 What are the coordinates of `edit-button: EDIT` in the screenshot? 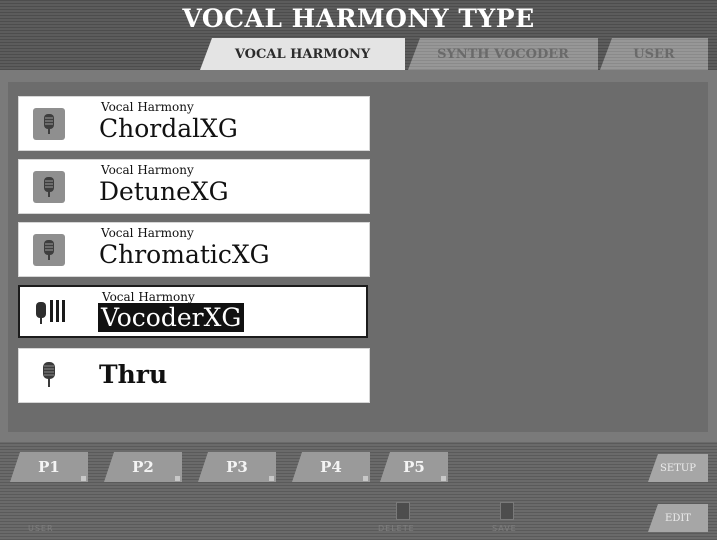 It's located at (678, 518).